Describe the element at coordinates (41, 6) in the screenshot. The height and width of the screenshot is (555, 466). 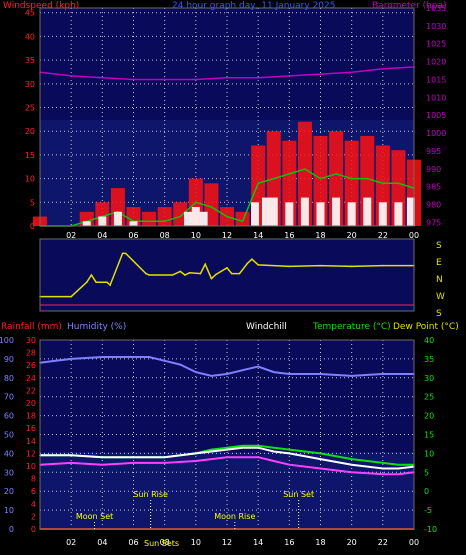
I see `windspeed-axis-label: Windspeed (kph)` at that location.